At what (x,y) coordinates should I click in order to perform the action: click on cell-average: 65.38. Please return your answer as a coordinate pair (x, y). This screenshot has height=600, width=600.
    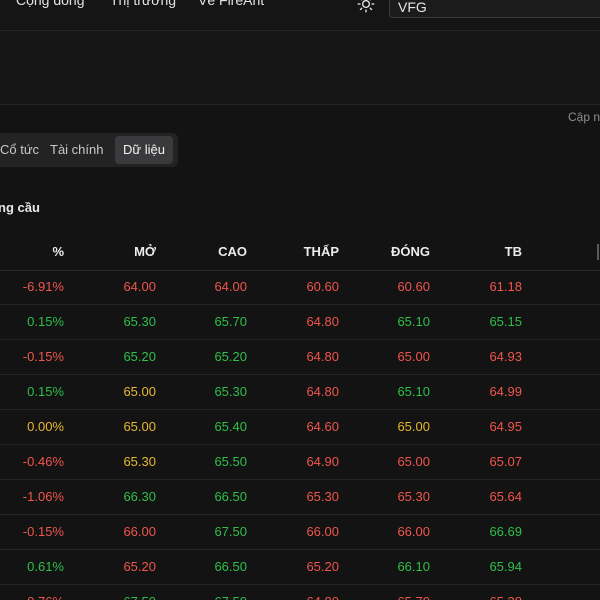
    Looking at the image, I should click on (481, 592).